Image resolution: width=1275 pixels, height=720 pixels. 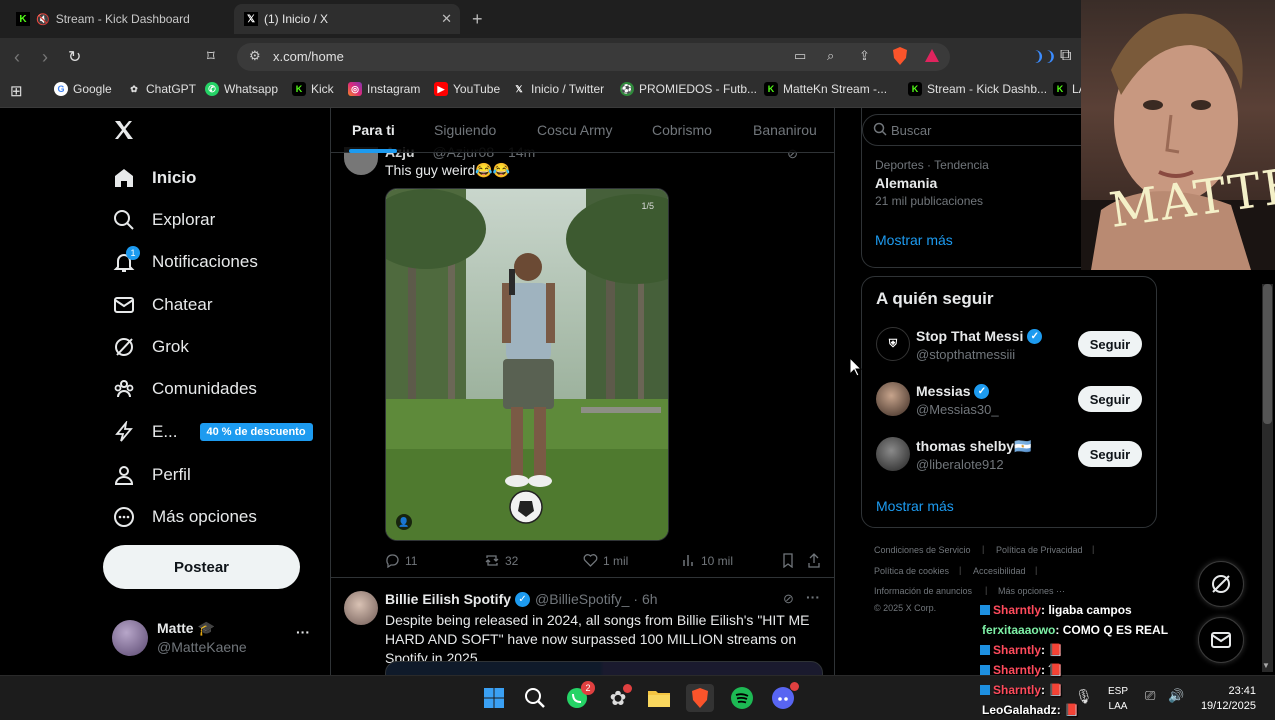 I want to click on follow-suggestion: thomas shelby🇦🇷 @liberalote912 Seguir, so click(x=1009, y=456).